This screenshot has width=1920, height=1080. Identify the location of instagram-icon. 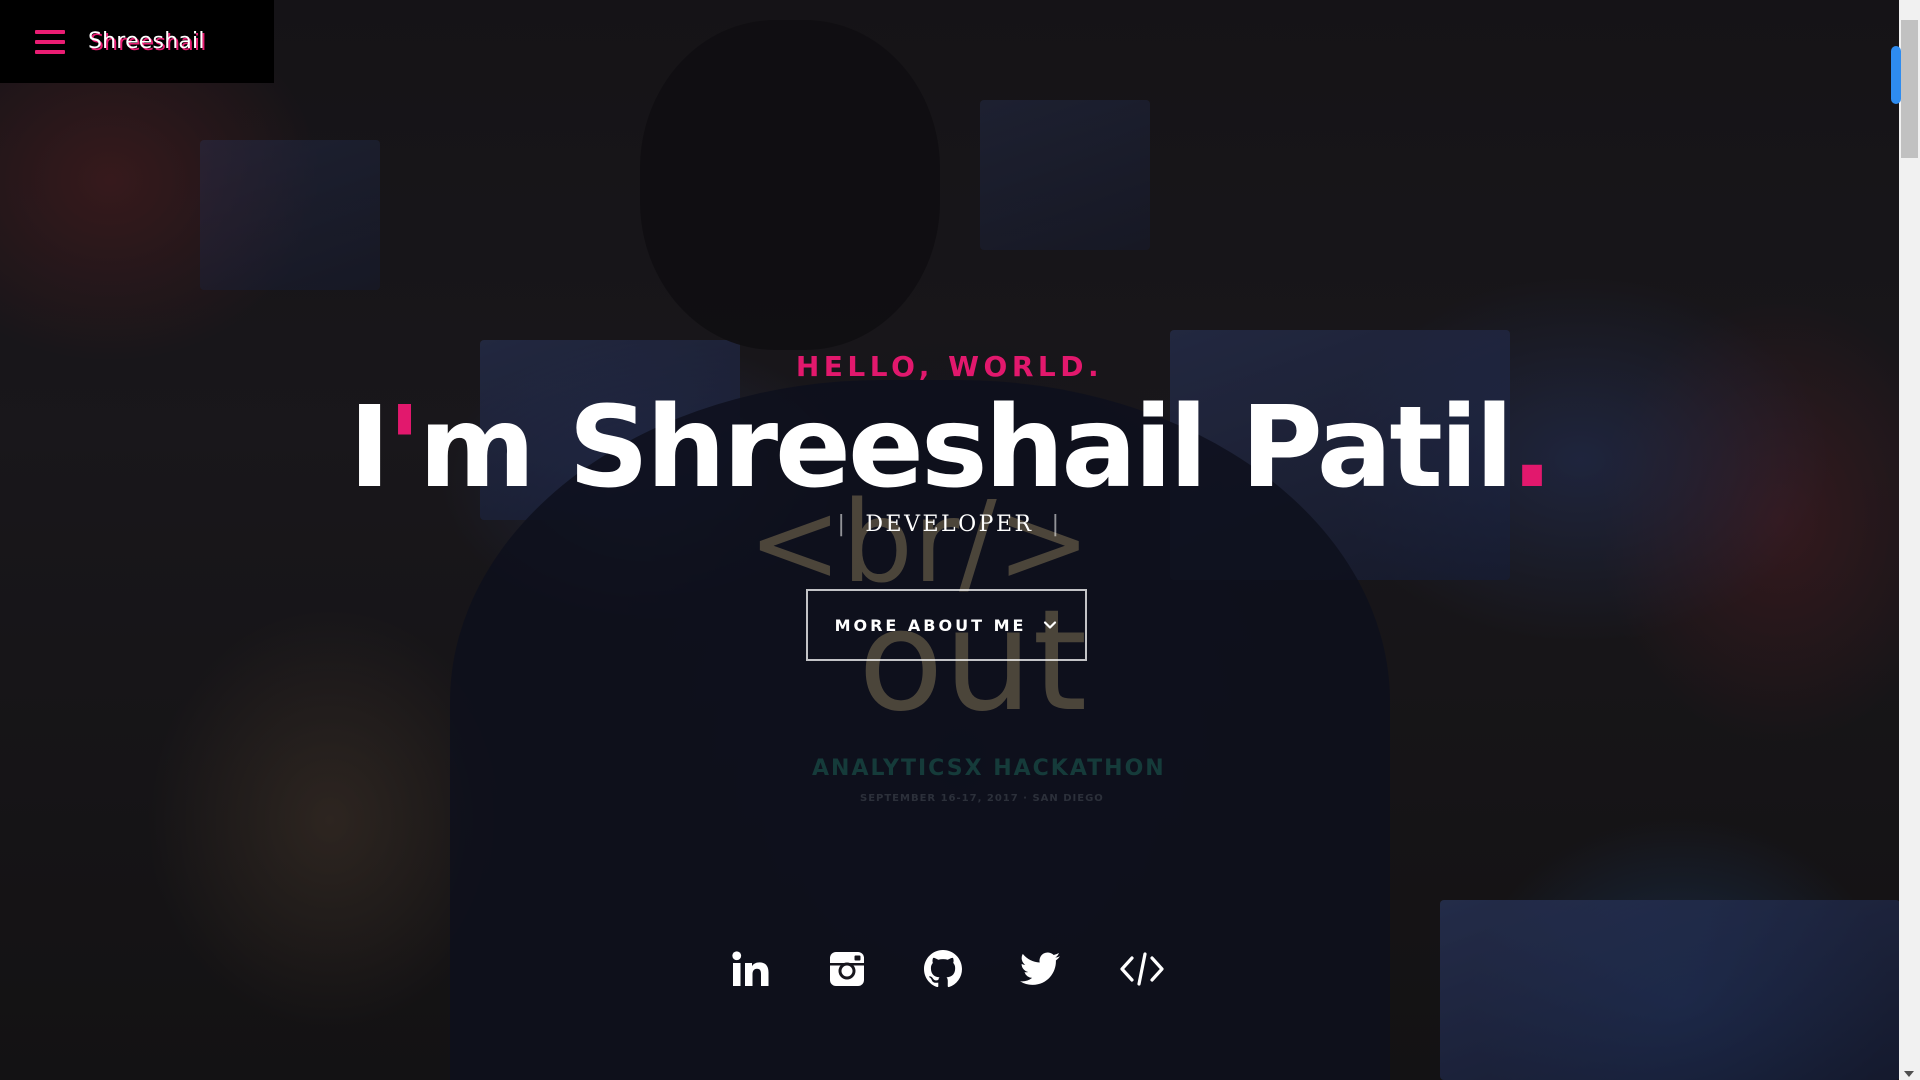
(847, 969).